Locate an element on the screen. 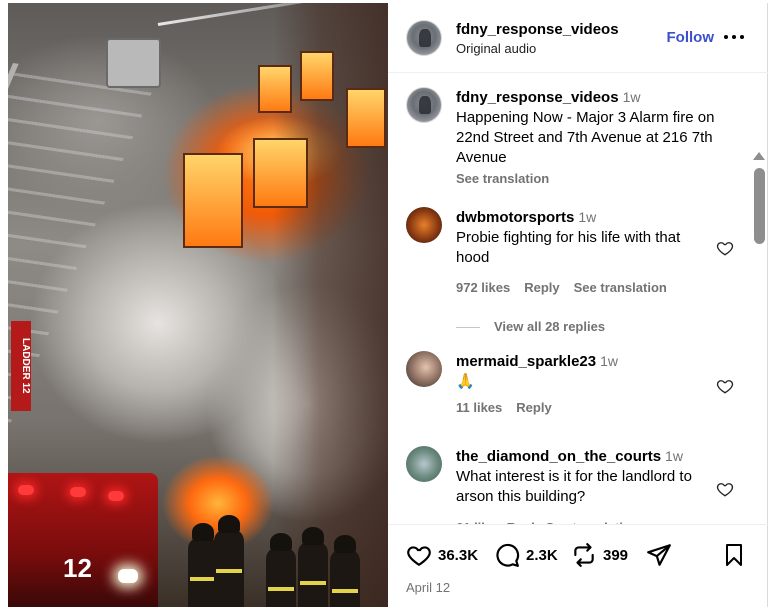 This screenshot has height=609, width=771. follow-button: Follow is located at coordinates (691, 37).